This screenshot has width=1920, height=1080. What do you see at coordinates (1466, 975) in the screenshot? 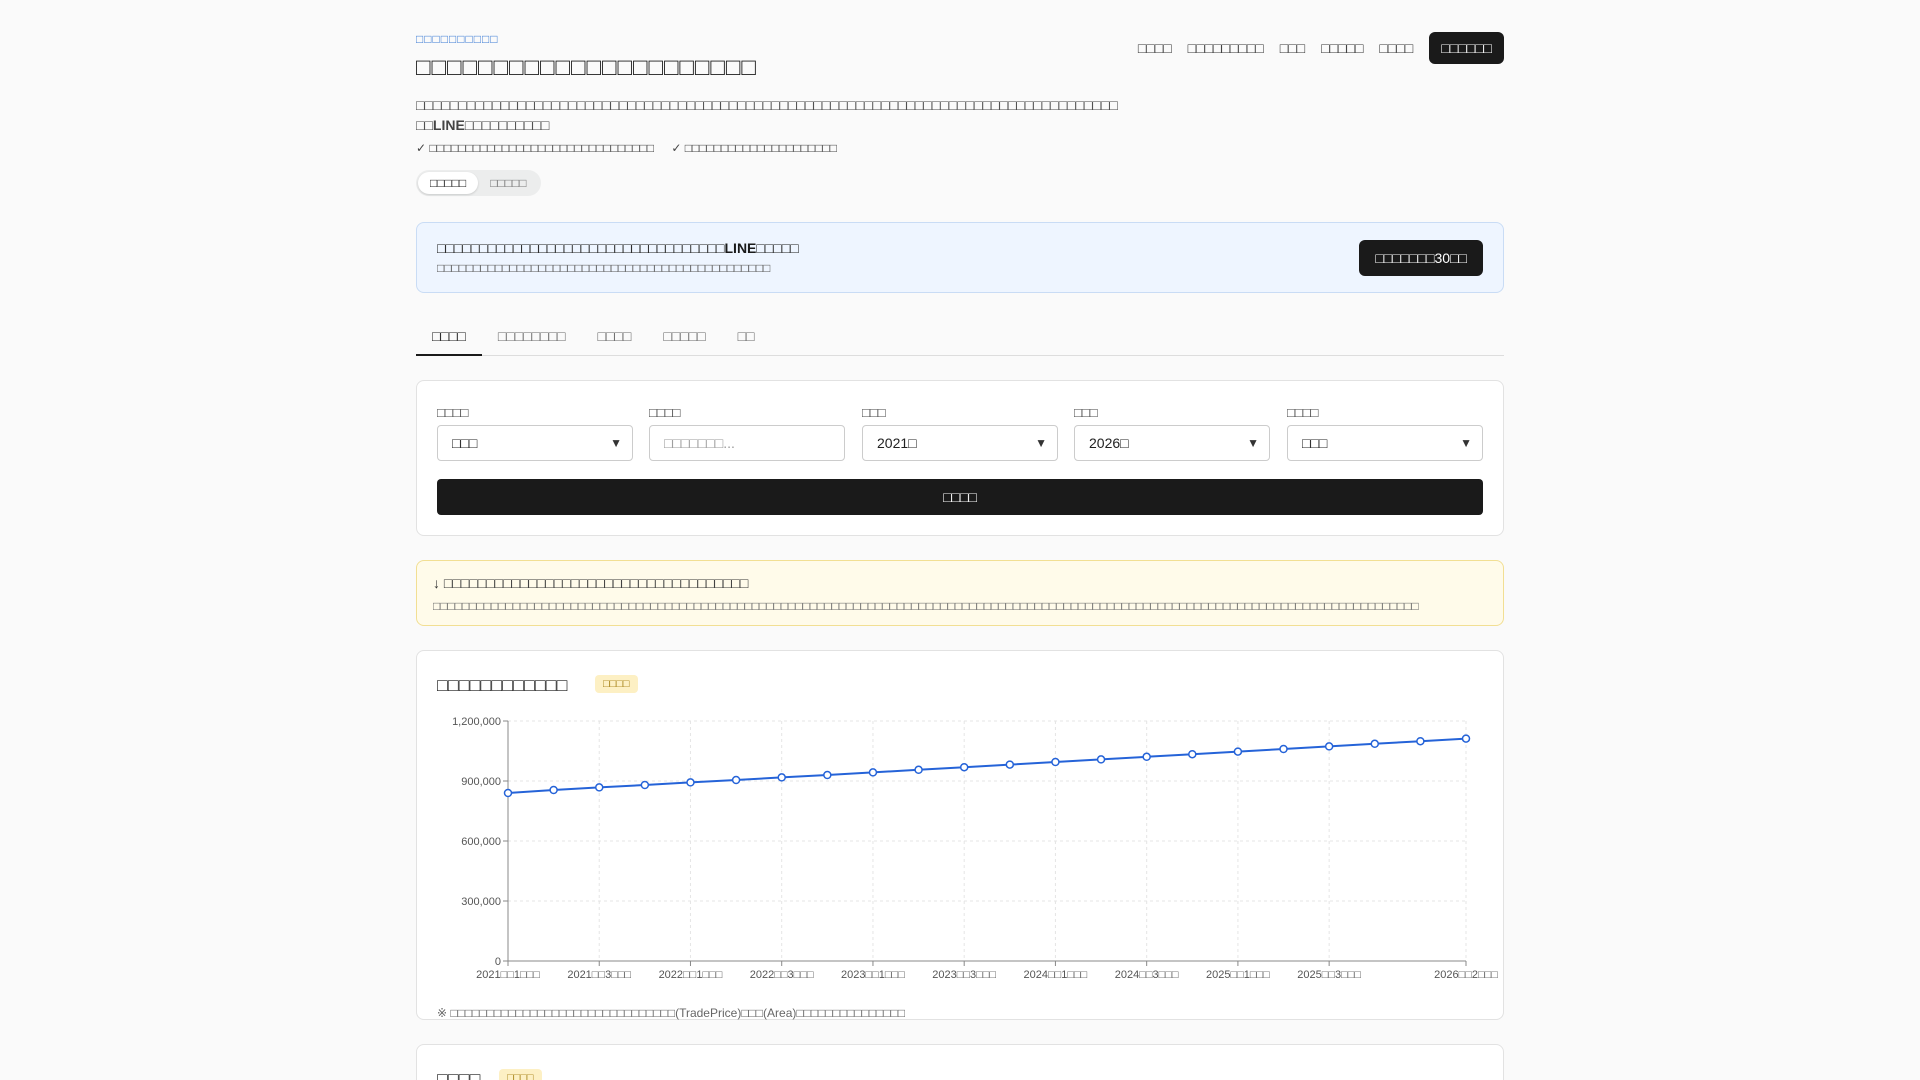
I see `x-tick-label: 2026□□2□□□` at bounding box center [1466, 975].